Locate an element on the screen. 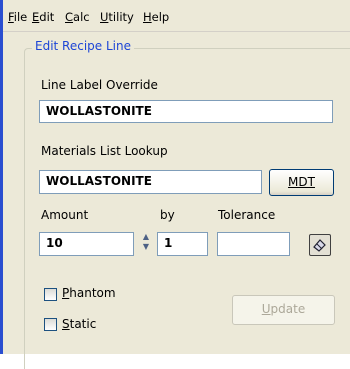 This screenshot has height=369, width=350. by-input: 1 is located at coordinates (182, 244).